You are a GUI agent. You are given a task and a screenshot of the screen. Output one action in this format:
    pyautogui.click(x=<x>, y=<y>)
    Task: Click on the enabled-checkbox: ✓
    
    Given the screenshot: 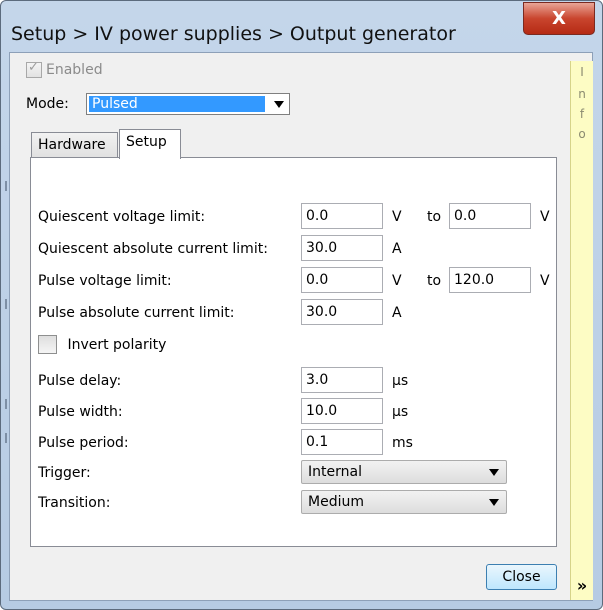 What is the action you would take?
    pyautogui.click(x=34, y=69)
    